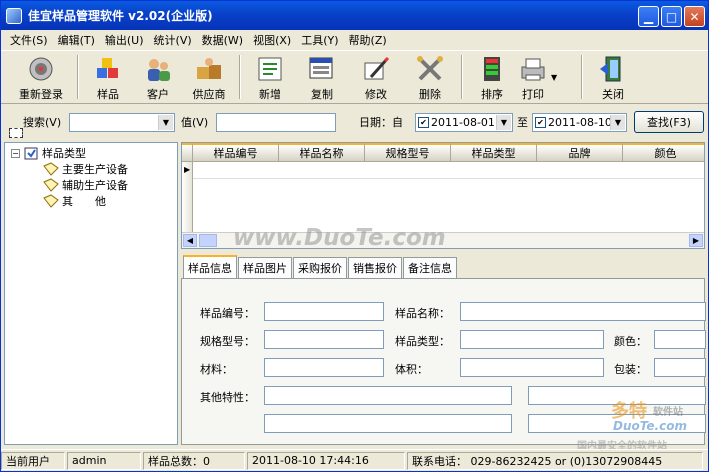  What do you see at coordinates (272, 40) in the screenshot?
I see `menu-view: 视图(X)` at bounding box center [272, 40].